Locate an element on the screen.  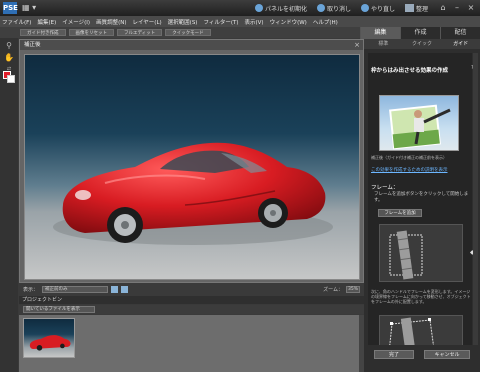
project-bin-title: プロジェクトビン is located at coordinates (191, 300).